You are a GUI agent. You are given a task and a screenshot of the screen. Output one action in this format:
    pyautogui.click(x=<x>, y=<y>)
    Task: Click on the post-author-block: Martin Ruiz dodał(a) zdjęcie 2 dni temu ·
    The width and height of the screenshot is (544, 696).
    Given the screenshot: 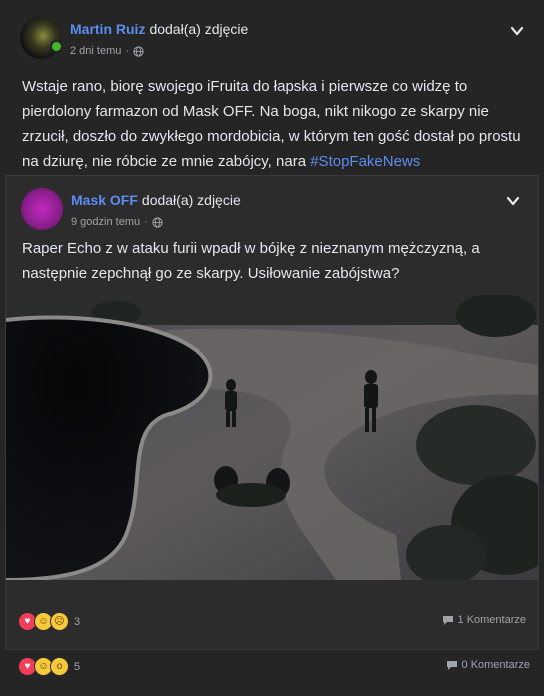 What is the action you would take?
    pyautogui.click(x=159, y=39)
    